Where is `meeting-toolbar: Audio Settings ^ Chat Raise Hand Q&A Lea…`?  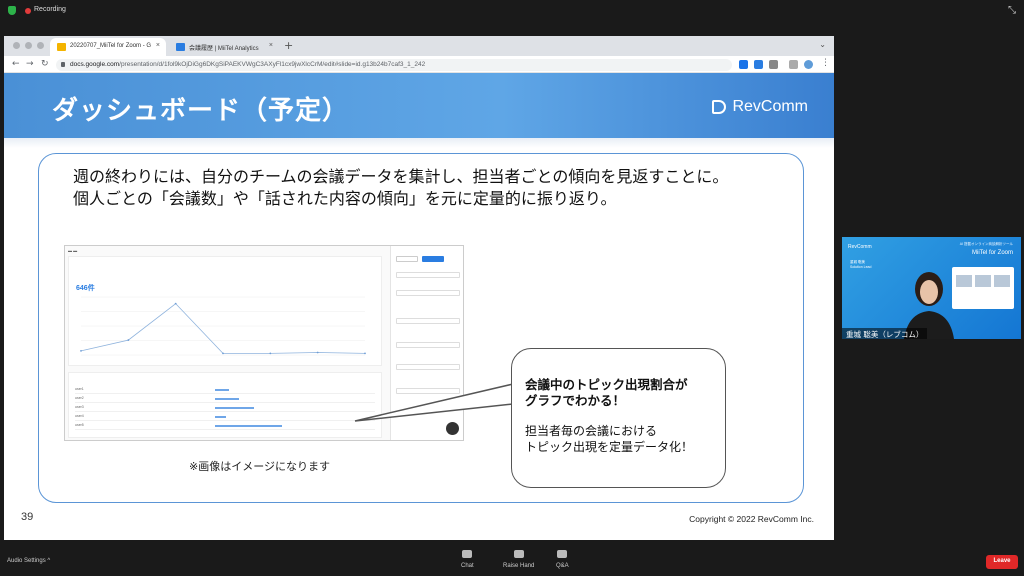 meeting-toolbar: Audio Settings ^ Chat Raise Hand Q&A Lea… is located at coordinates (512, 558).